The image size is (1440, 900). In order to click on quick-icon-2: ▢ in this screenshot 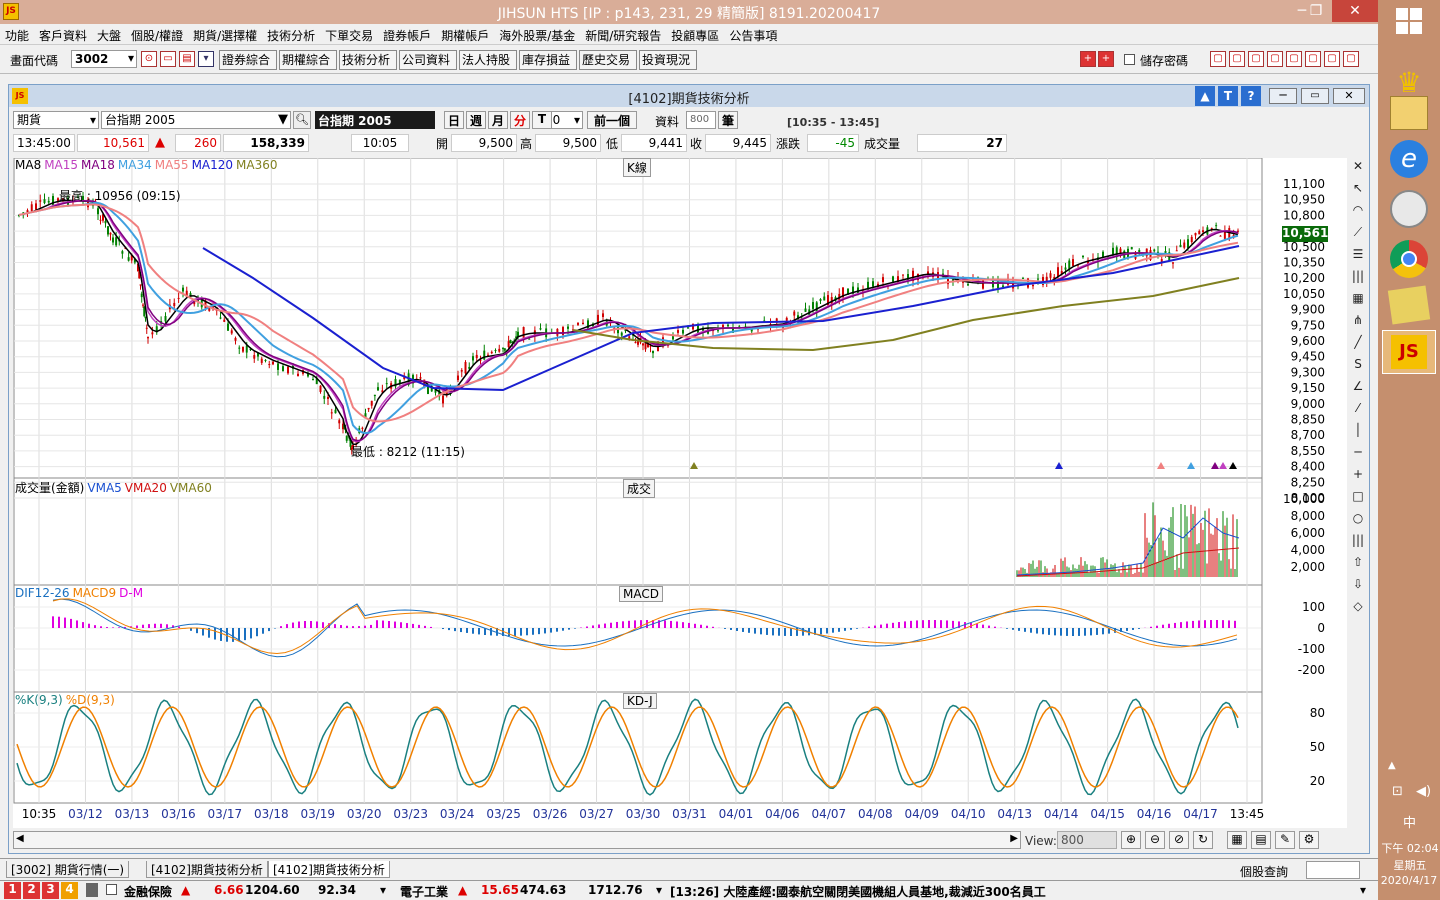, I will do `click(1256, 59)`.